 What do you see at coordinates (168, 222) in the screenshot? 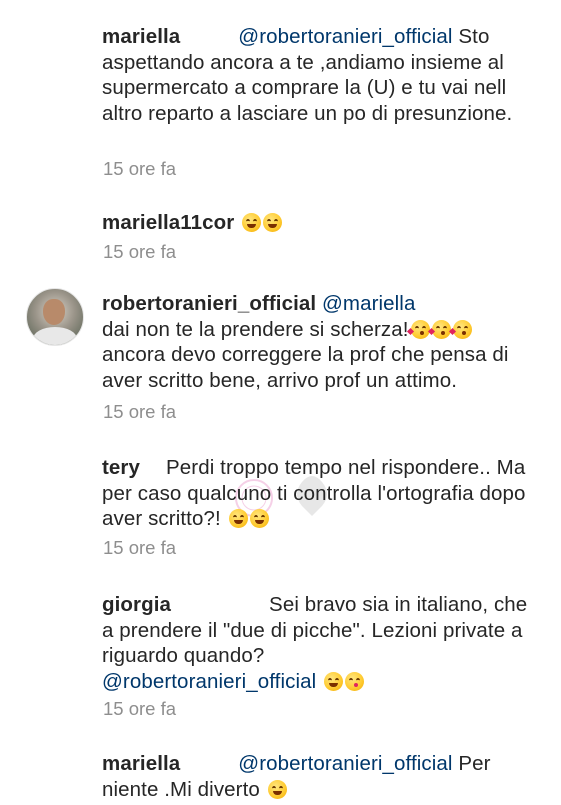
I see `comment-username: mariella11cor` at bounding box center [168, 222].